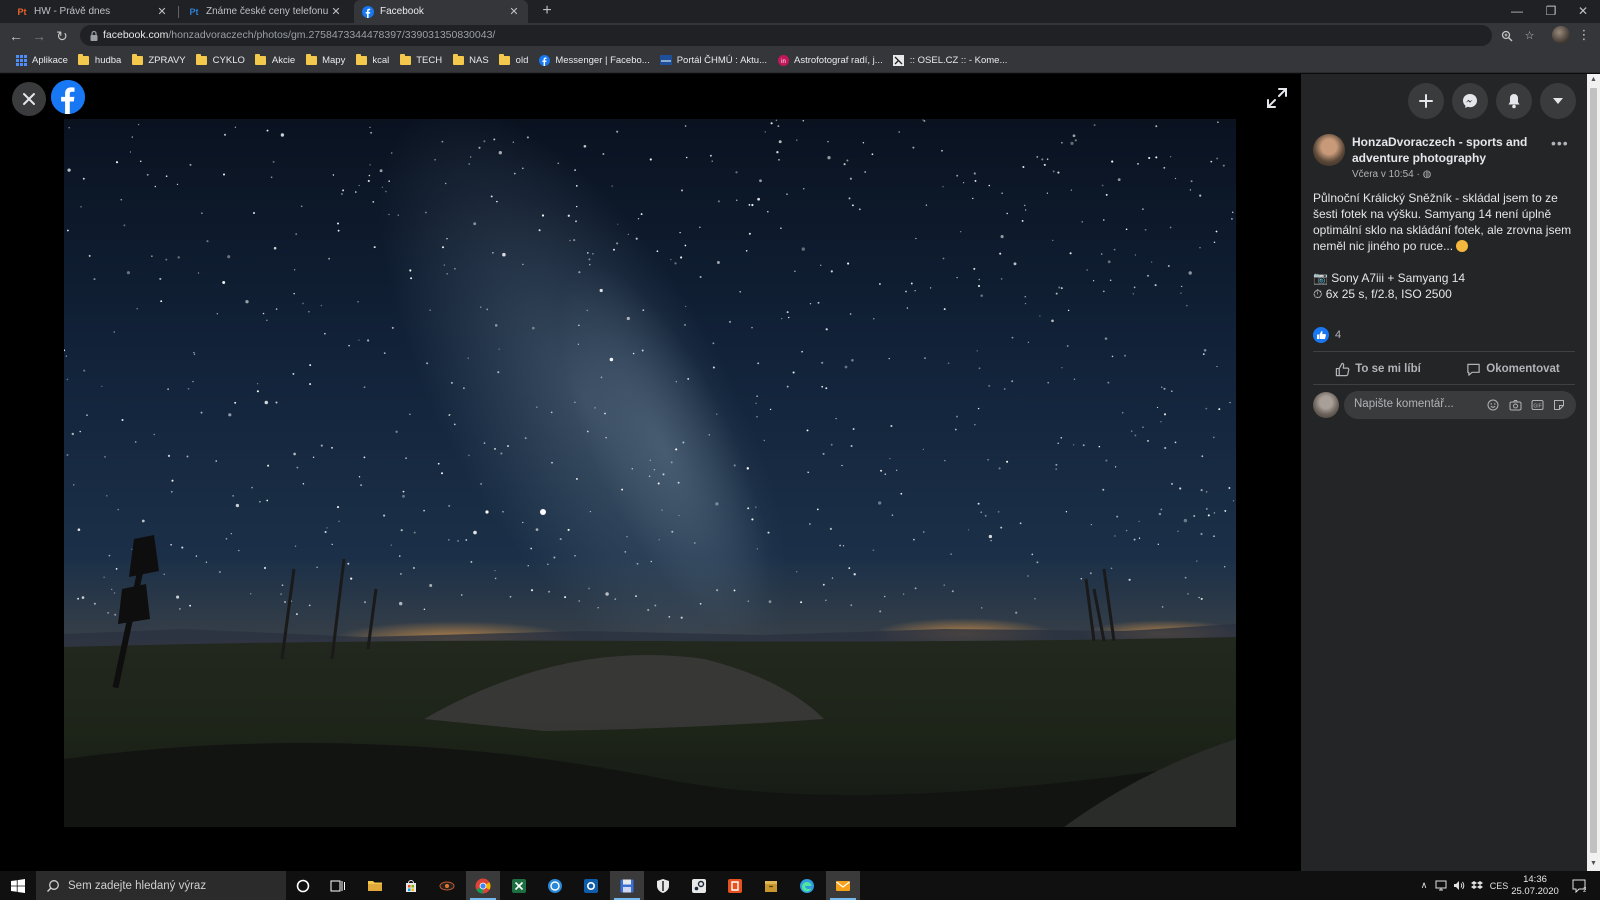  Describe the element at coordinates (1391, 174) in the screenshot. I see `post-timestamp: Včera v 10:54 · ◍` at that location.